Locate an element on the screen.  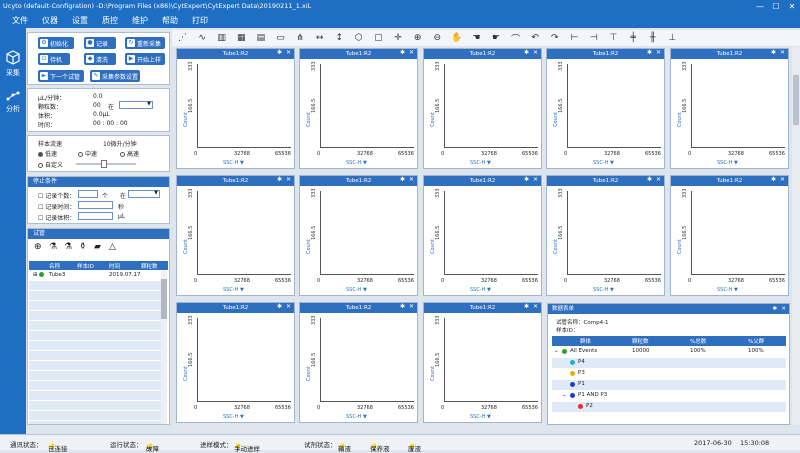
hand-move-icon: ☚ is located at coordinates (476, 38).